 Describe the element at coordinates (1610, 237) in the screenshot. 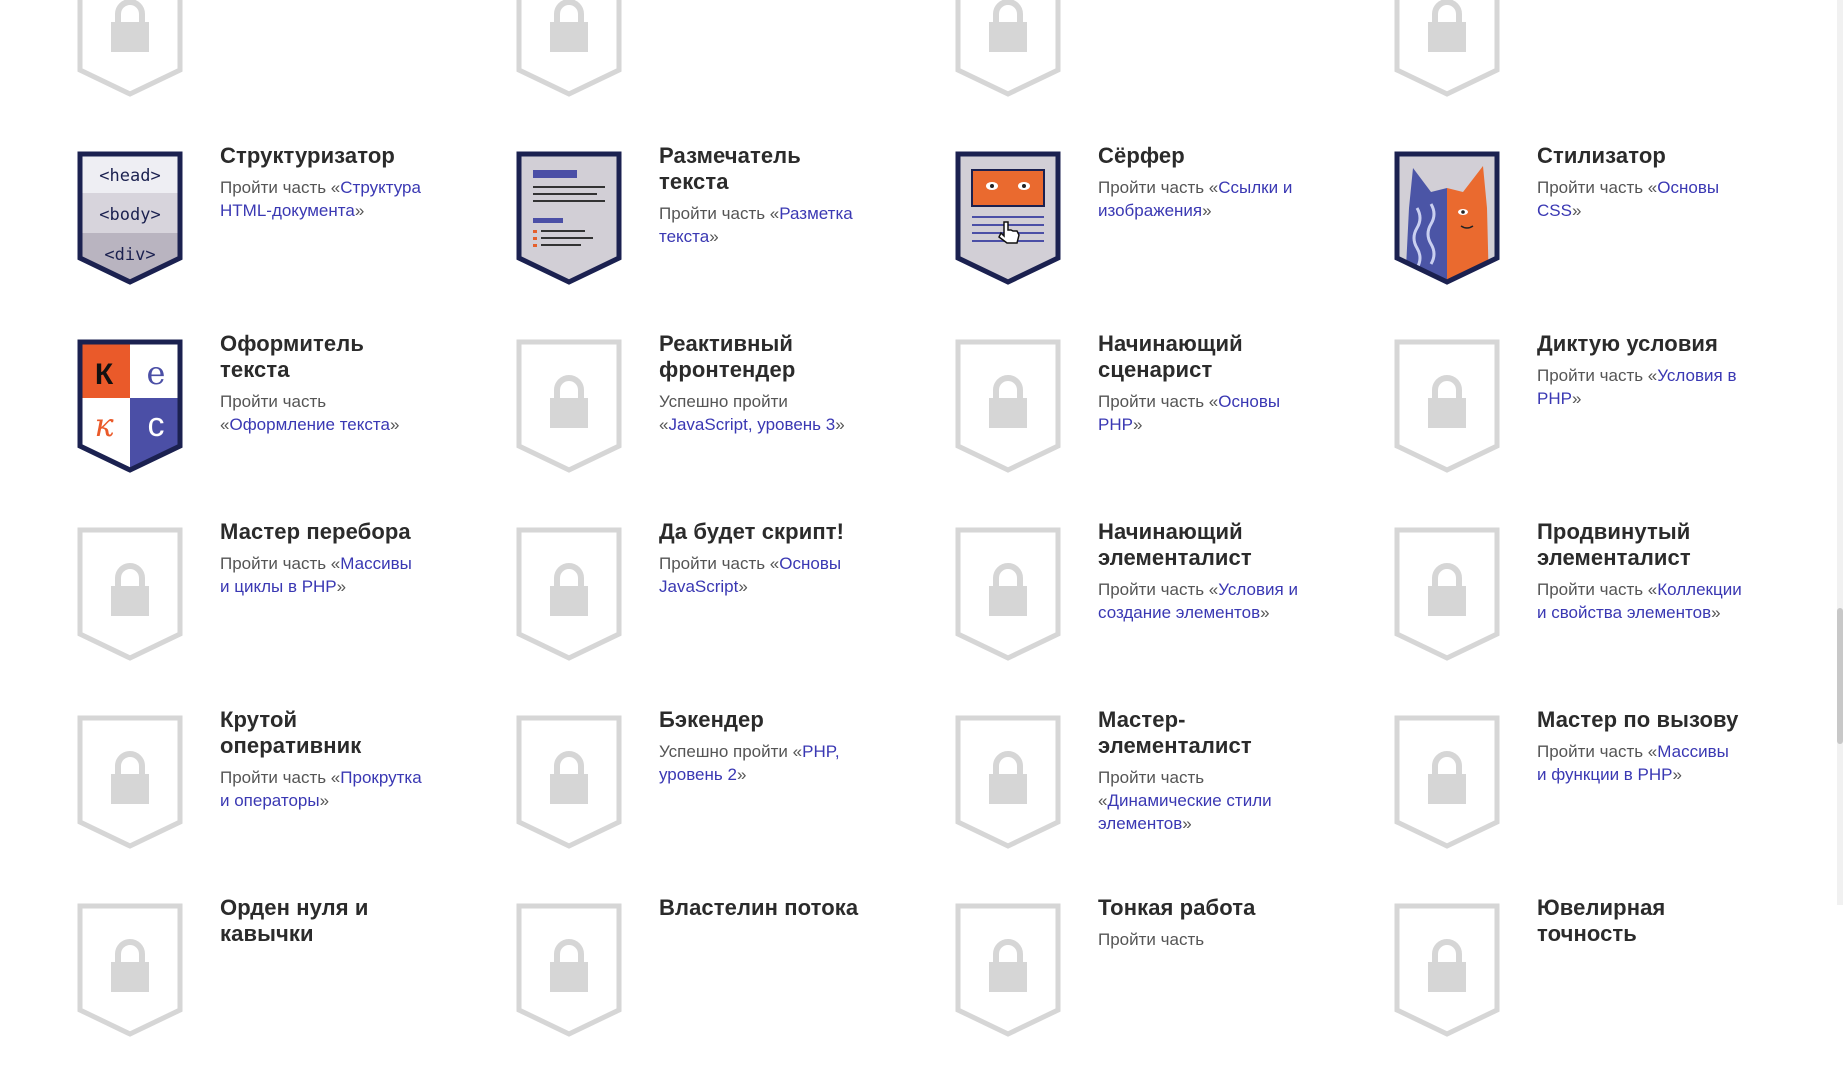

I see `badge-card: Стилизатор Пройти часть «Основы CSS»` at that location.